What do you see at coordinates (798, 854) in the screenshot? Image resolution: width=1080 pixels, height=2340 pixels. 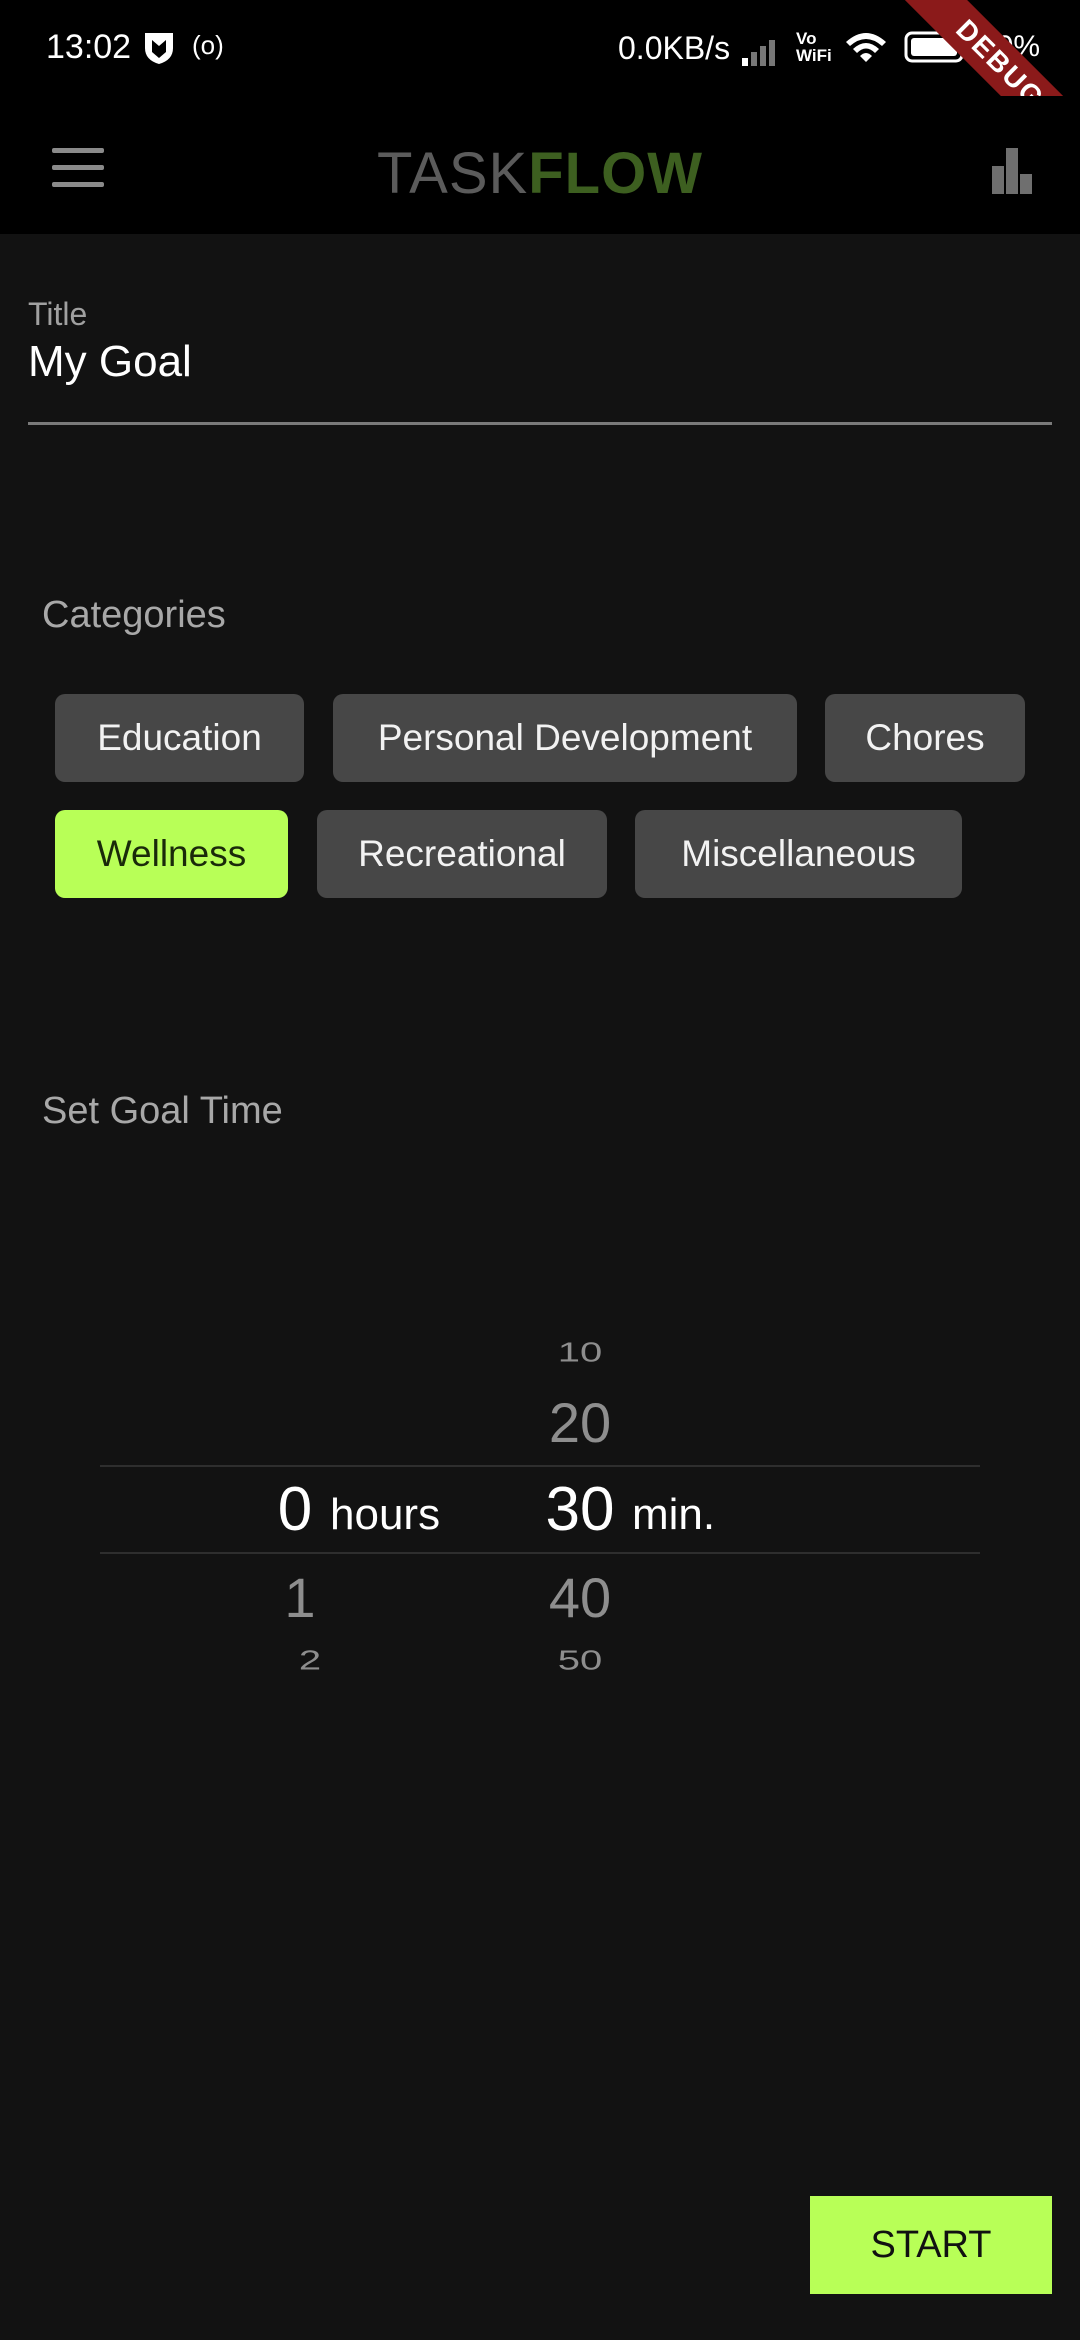 I see `category-chip-miscellaneous: Miscellaneous` at bounding box center [798, 854].